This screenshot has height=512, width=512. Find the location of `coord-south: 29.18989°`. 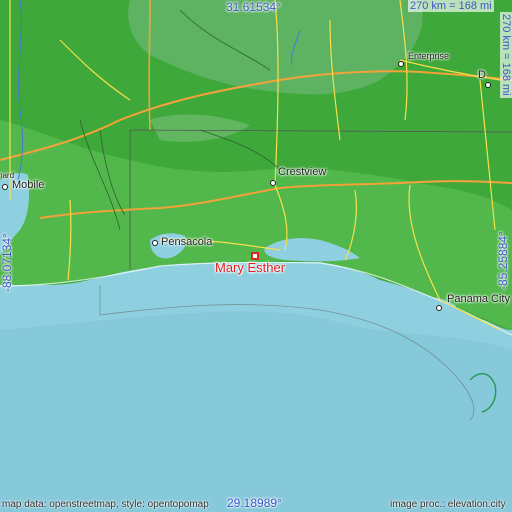

coord-south: 29.18989° is located at coordinates (254, 503).